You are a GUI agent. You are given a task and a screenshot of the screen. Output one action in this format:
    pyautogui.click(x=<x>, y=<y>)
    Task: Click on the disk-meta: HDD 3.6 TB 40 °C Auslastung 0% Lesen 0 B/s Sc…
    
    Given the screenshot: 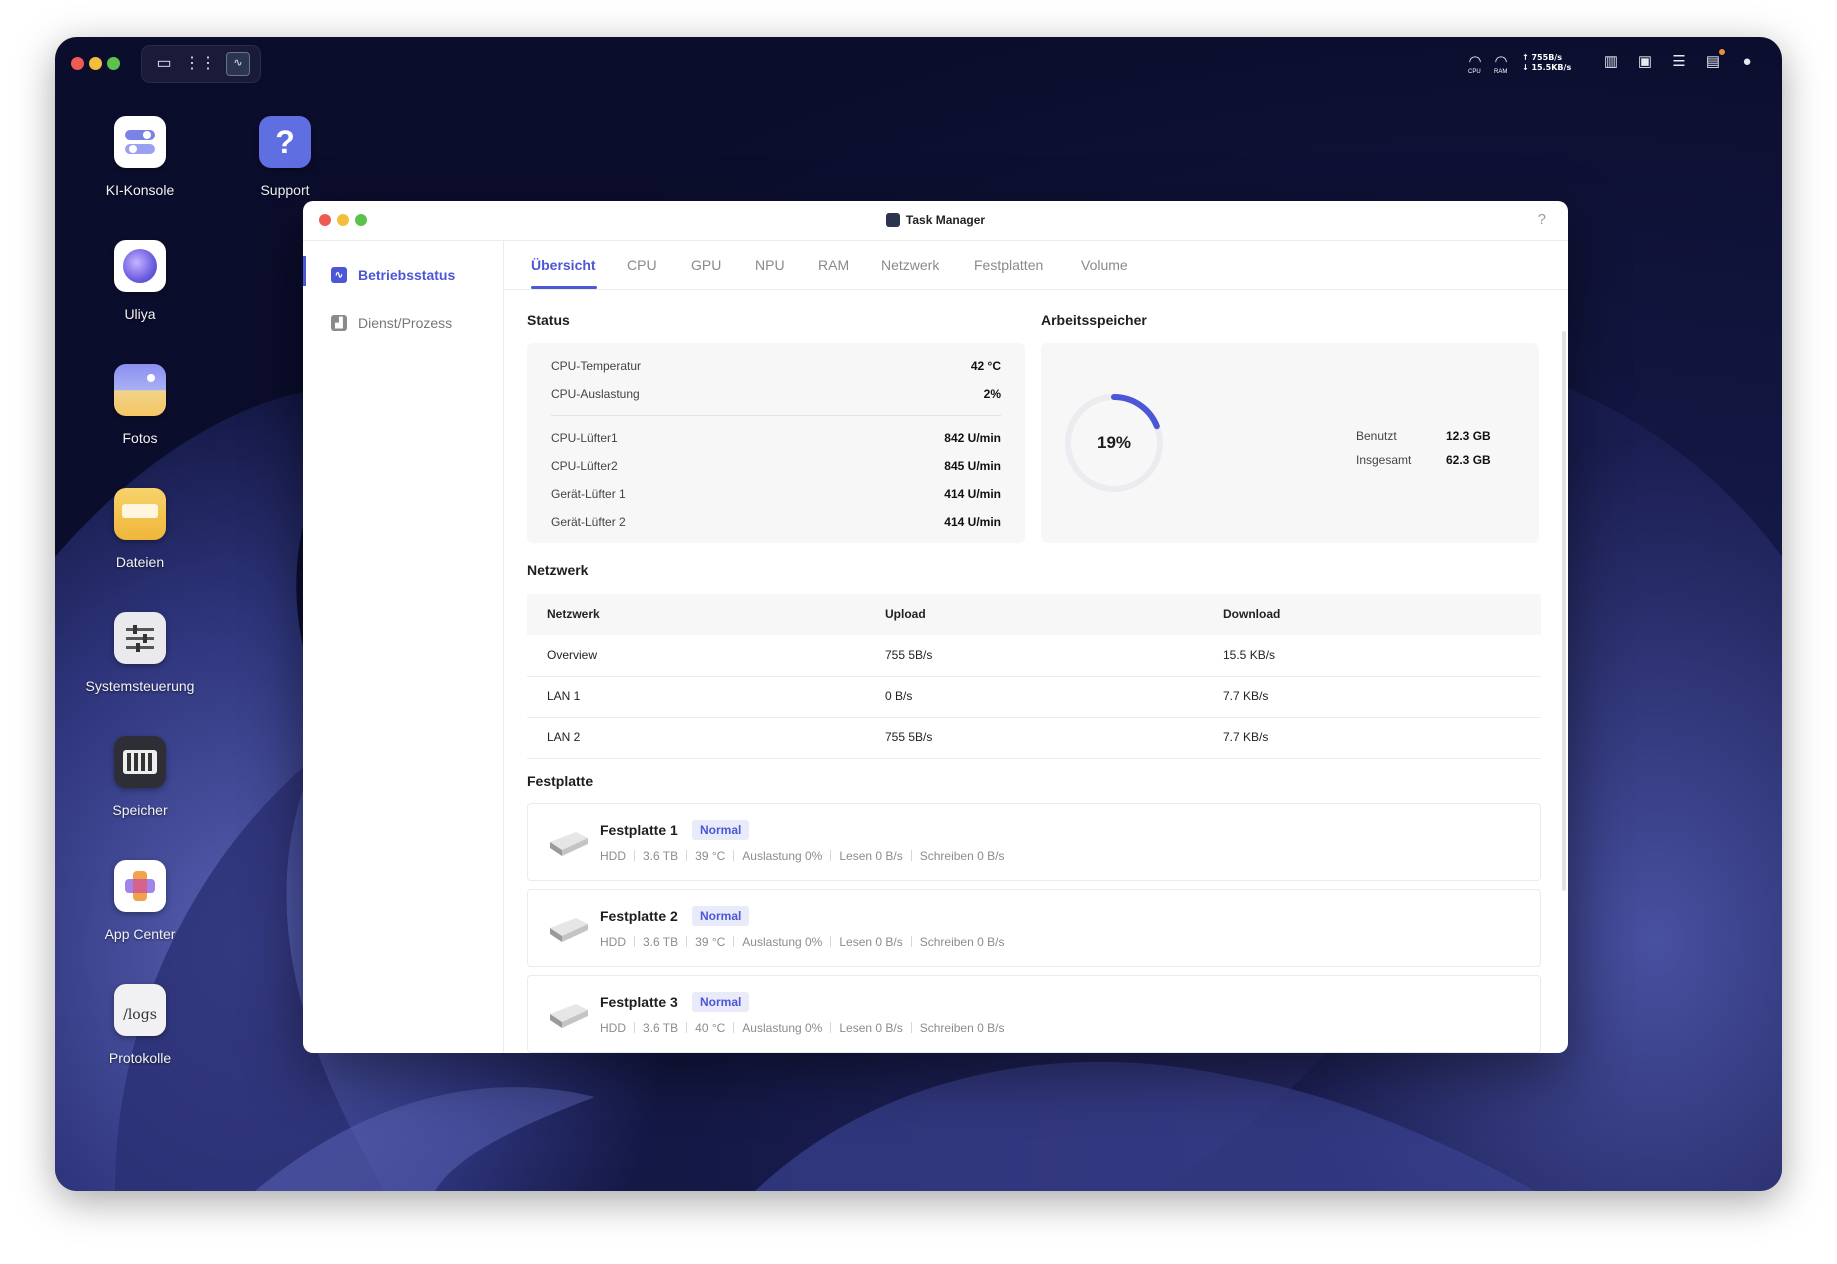 What is the action you would take?
    pyautogui.click(x=802, y=1028)
    